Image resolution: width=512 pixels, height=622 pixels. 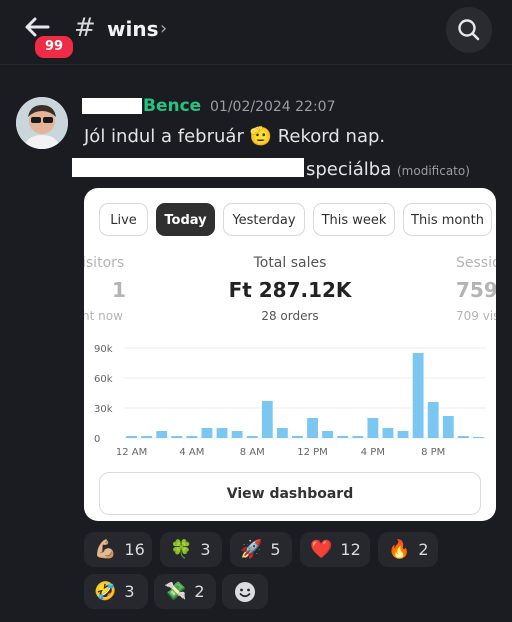 I want to click on message-author: Bence, so click(x=172, y=106).